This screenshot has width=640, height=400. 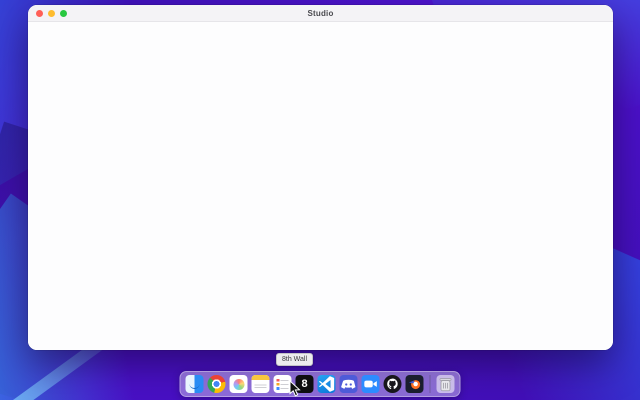 What do you see at coordinates (295, 359) in the screenshot?
I see `dock-tooltip: 8th Wall` at bounding box center [295, 359].